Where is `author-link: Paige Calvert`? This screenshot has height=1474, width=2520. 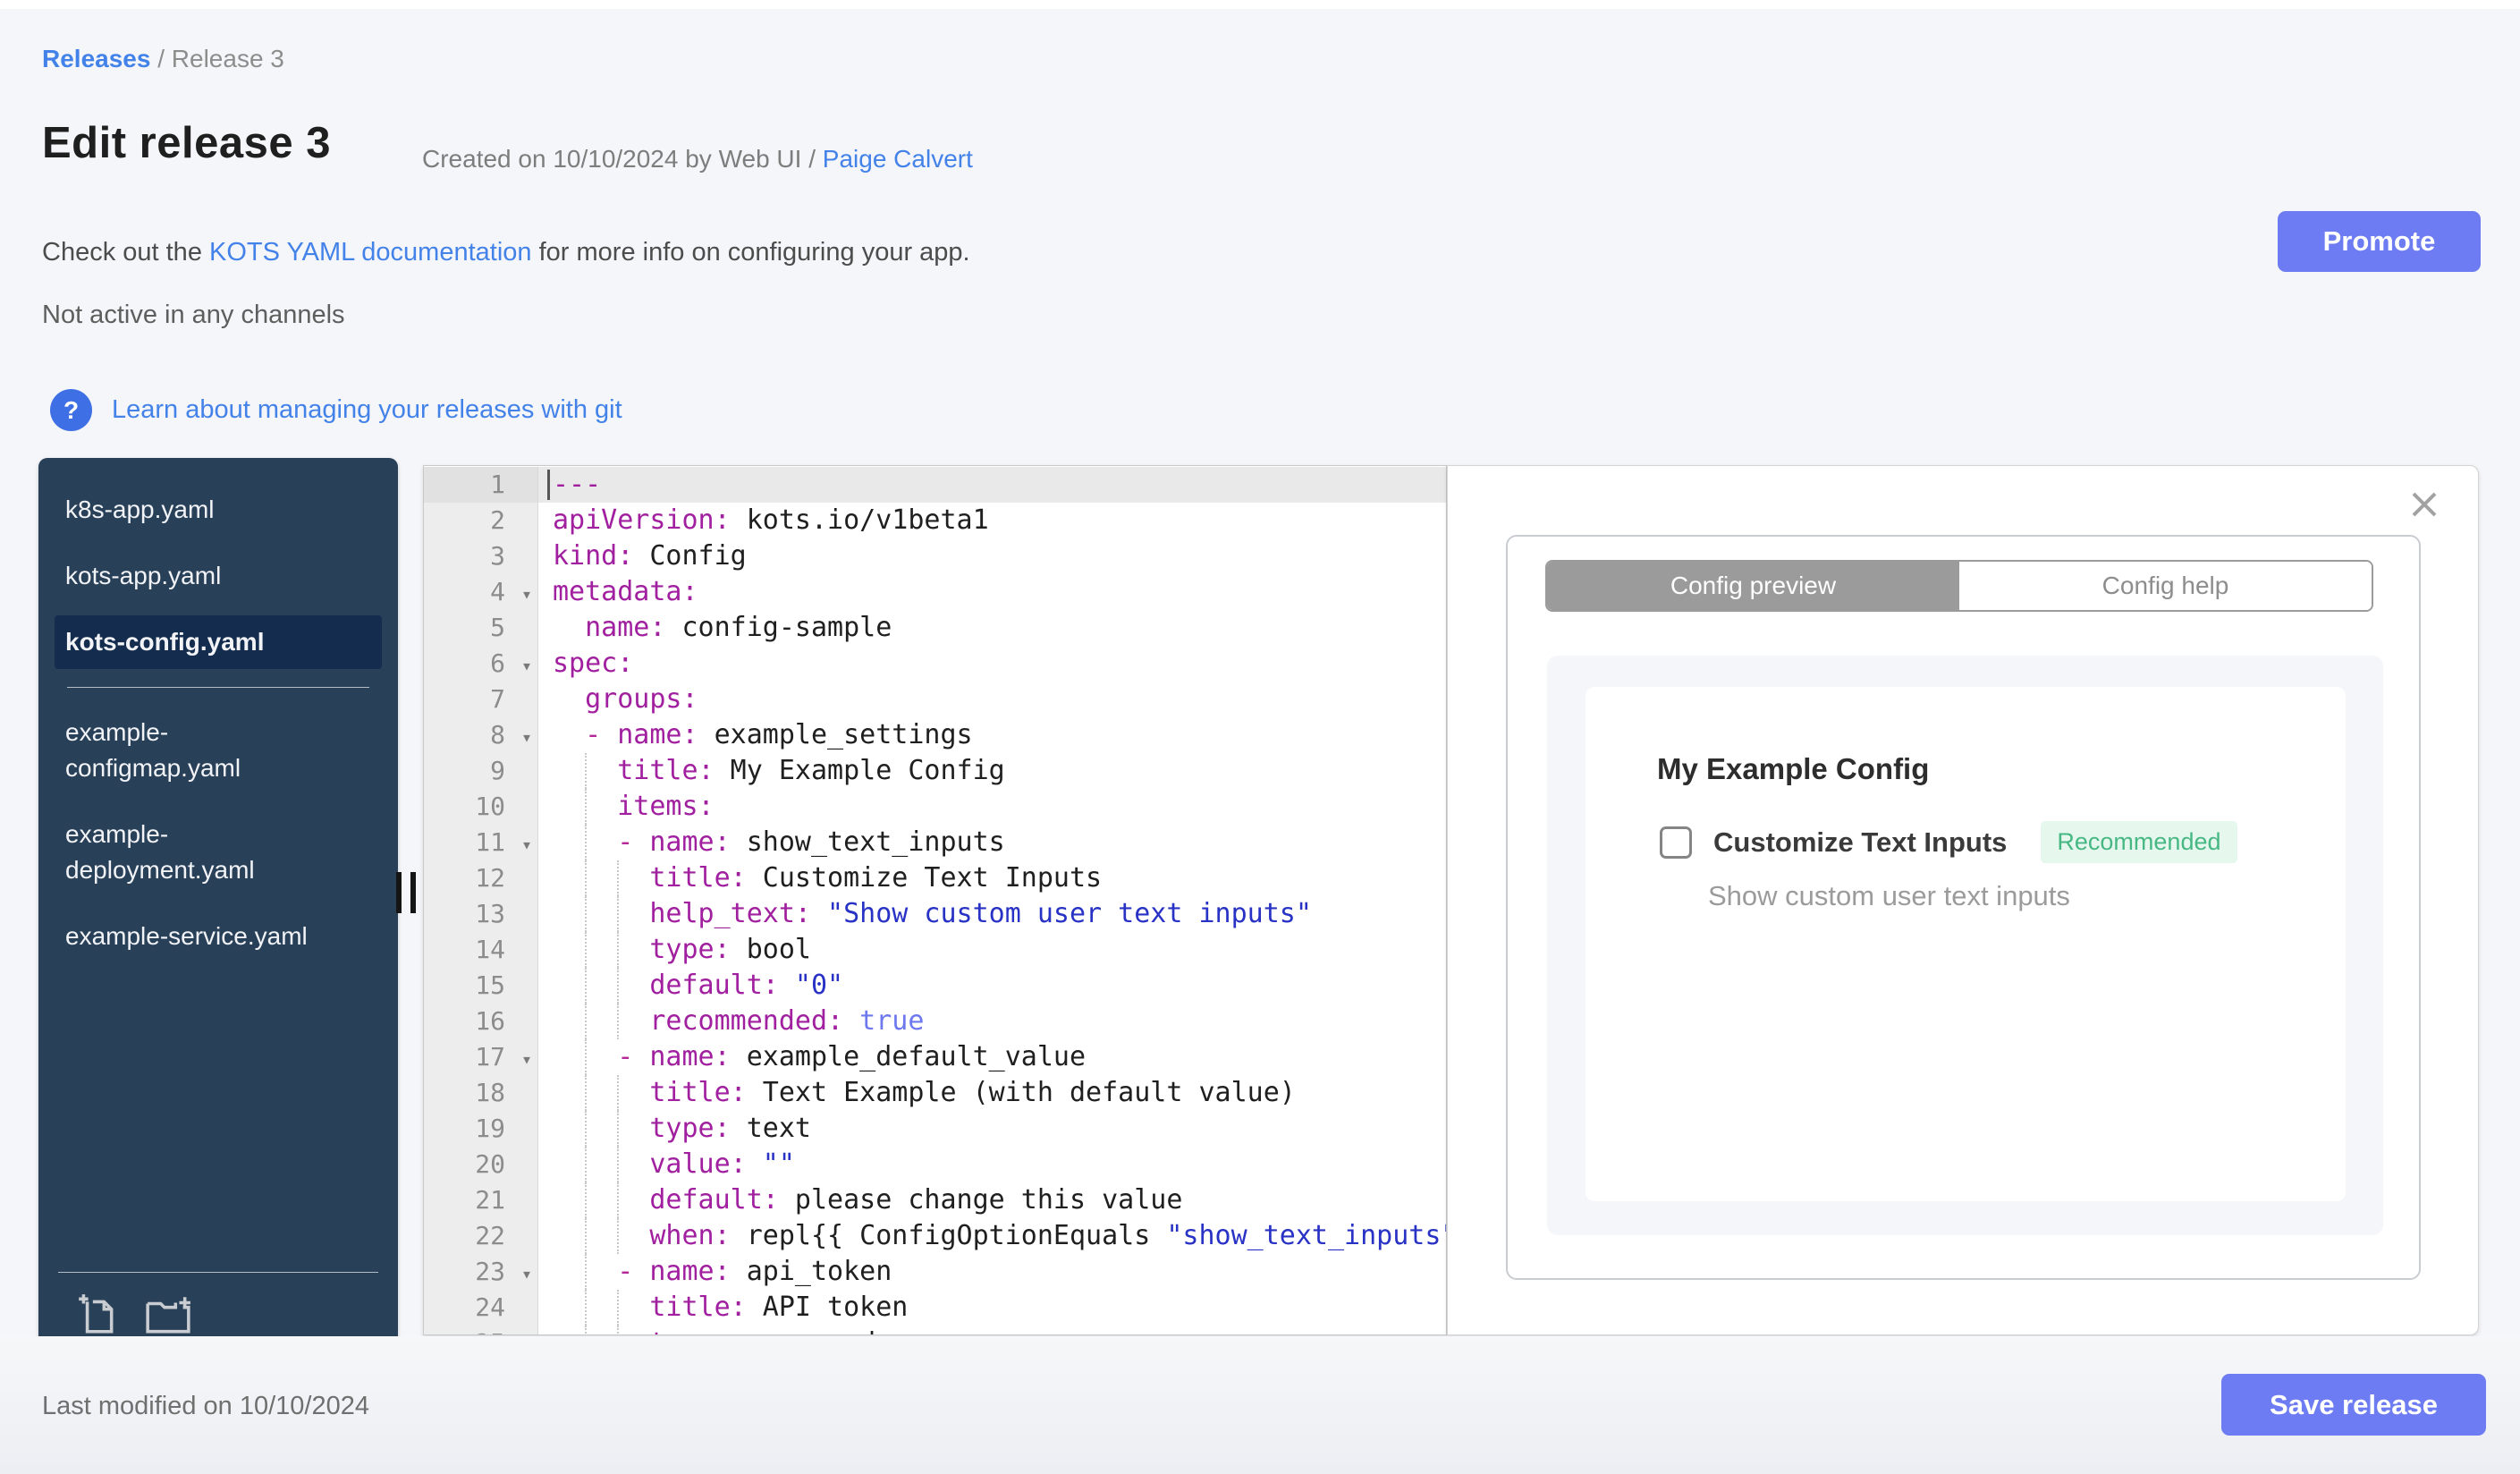 author-link: Paige Calvert is located at coordinates (898, 159).